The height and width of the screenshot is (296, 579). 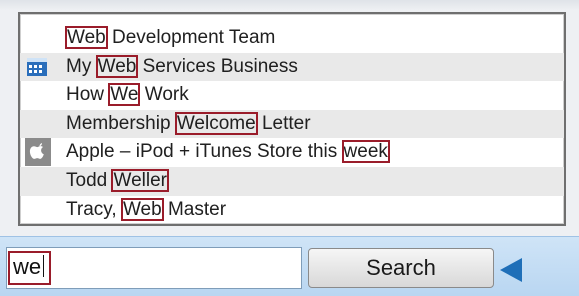 I want to click on item-text-pre: Apple – iPod + iTunes Store this, so click(x=204, y=152).